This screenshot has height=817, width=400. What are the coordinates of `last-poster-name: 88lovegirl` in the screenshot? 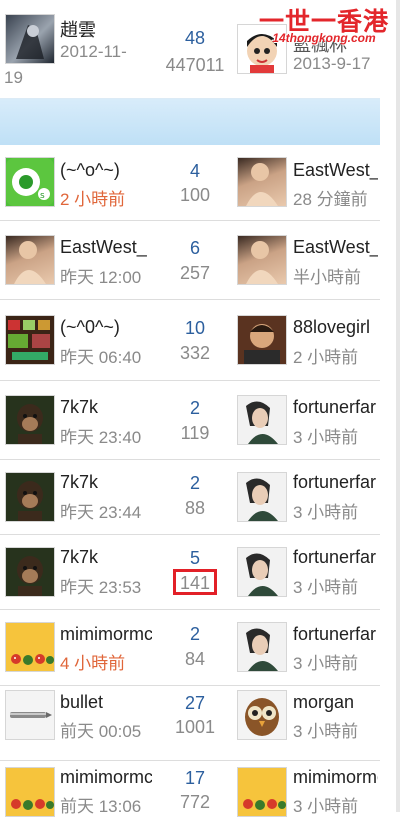 It's located at (335, 327).